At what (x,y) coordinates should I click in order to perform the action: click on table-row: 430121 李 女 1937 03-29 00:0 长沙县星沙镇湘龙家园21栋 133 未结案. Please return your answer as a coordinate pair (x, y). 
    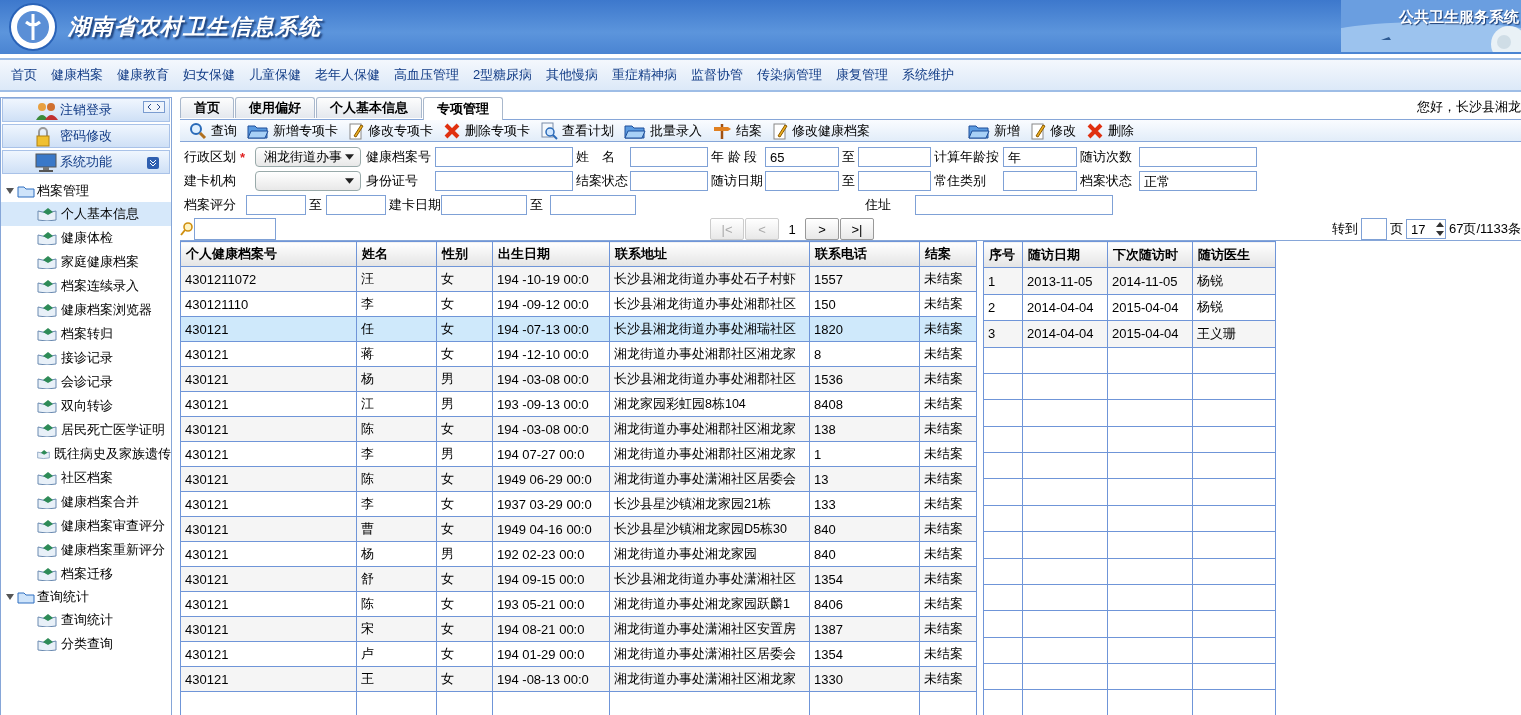
    Looking at the image, I should click on (578, 504).